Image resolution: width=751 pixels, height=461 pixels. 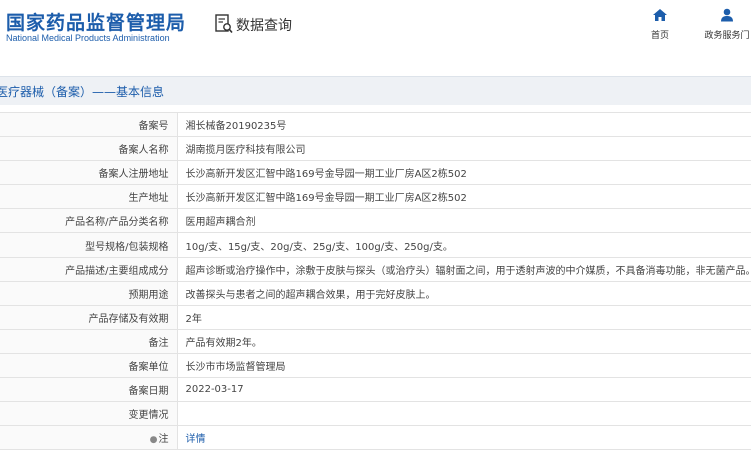 What do you see at coordinates (264, 25) in the screenshot?
I see `data-query-label: 数据查询` at bounding box center [264, 25].